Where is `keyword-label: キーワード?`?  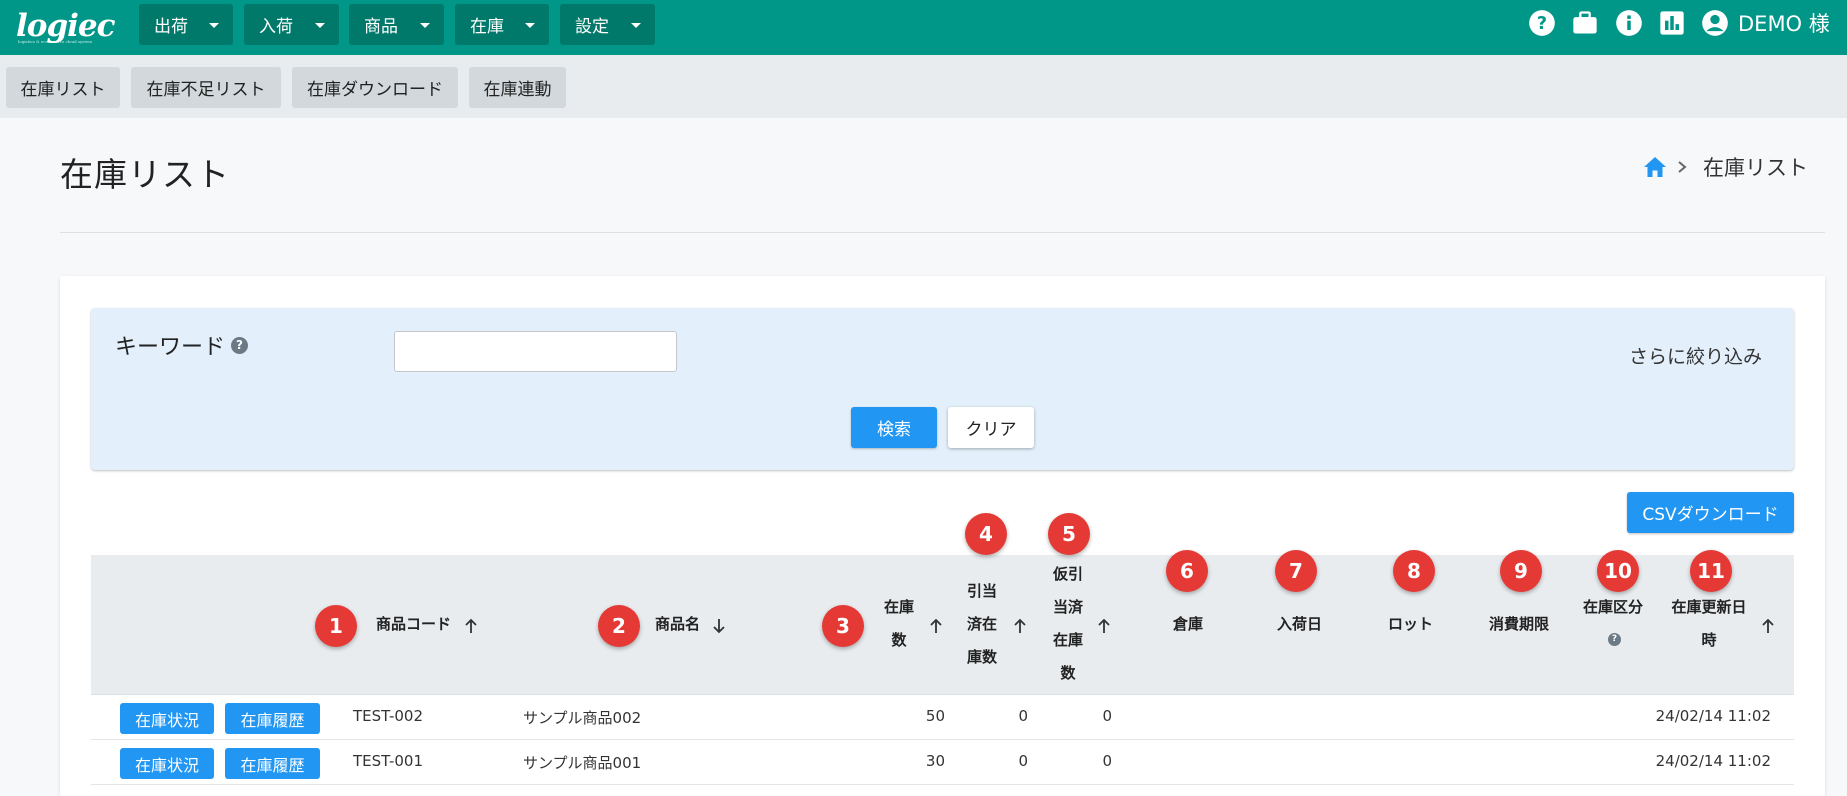 keyword-label: キーワード? is located at coordinates (182, 345).